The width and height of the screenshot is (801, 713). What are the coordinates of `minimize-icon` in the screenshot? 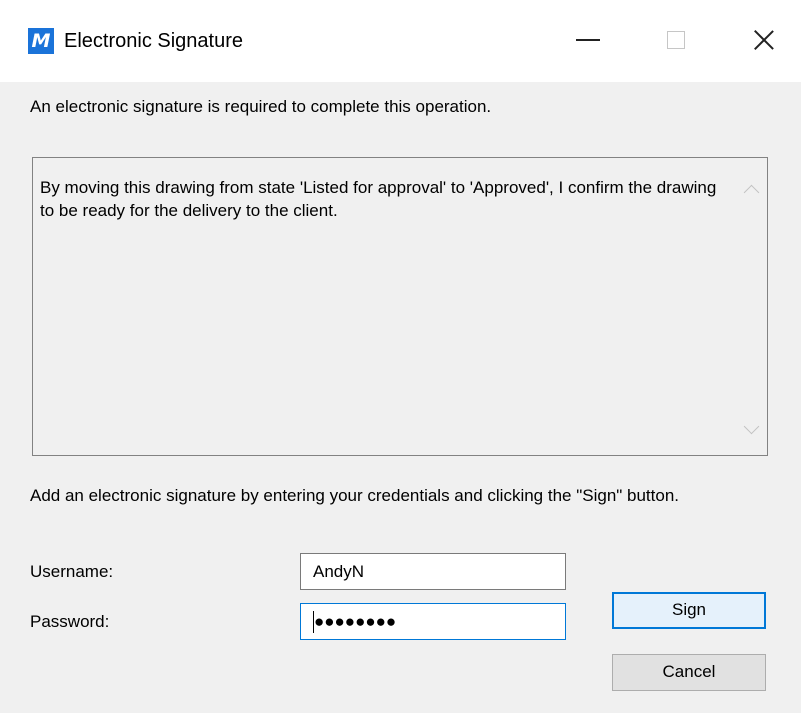 It's located at (588, 40).